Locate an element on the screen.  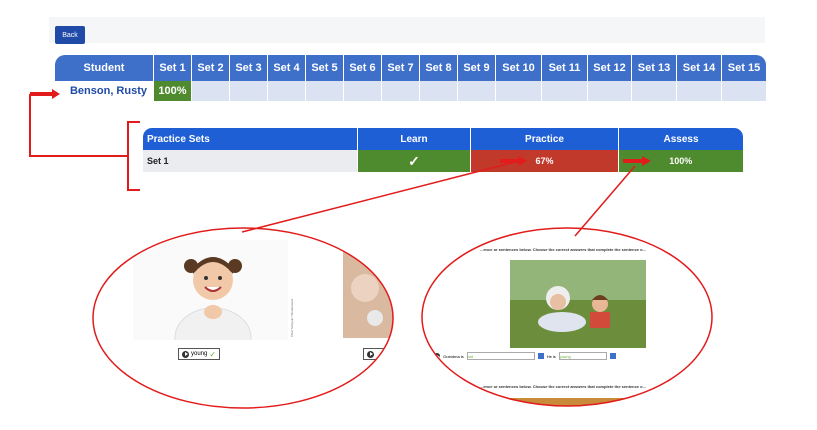
header-set-11: Set 11 is located at coordinates (564, 68).